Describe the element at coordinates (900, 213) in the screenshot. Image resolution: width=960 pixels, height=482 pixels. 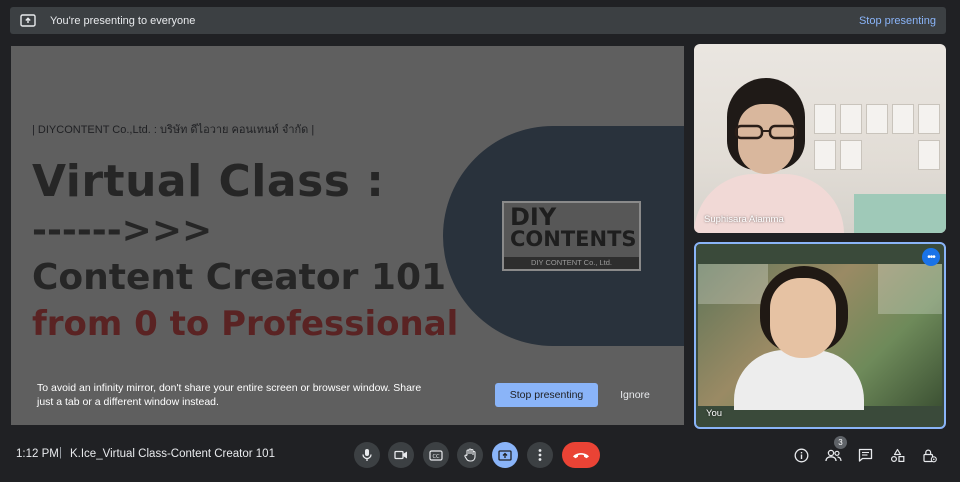
I see `background-counter` at that location.